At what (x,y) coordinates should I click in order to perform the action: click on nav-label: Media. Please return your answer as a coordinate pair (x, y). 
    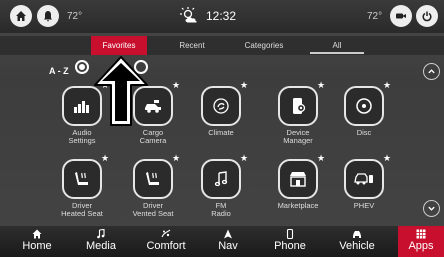
    Looking at the image, I should click on (101, 246).